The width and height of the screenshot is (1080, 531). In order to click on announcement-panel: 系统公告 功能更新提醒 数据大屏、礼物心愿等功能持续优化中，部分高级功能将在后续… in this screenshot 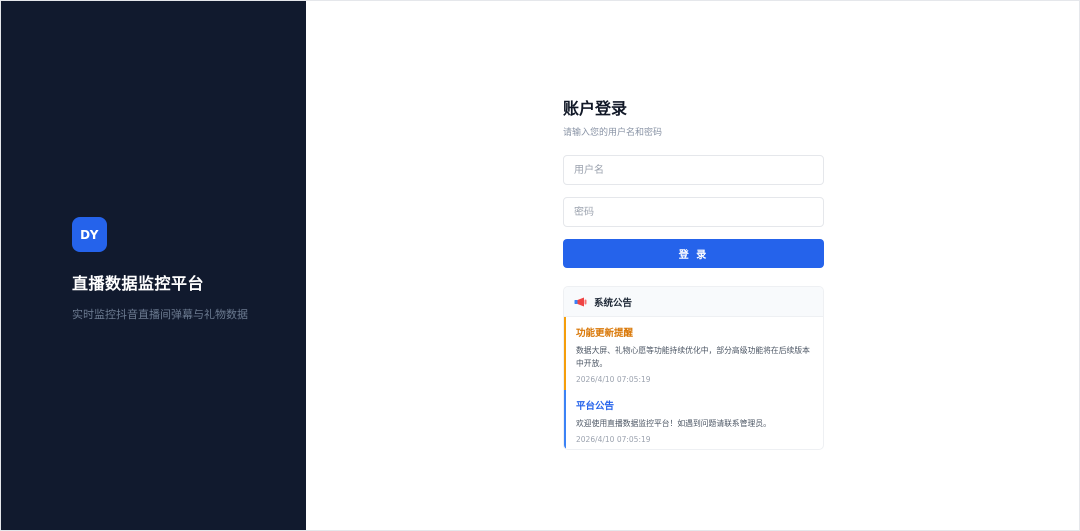, I will do `click(693, 368)`.